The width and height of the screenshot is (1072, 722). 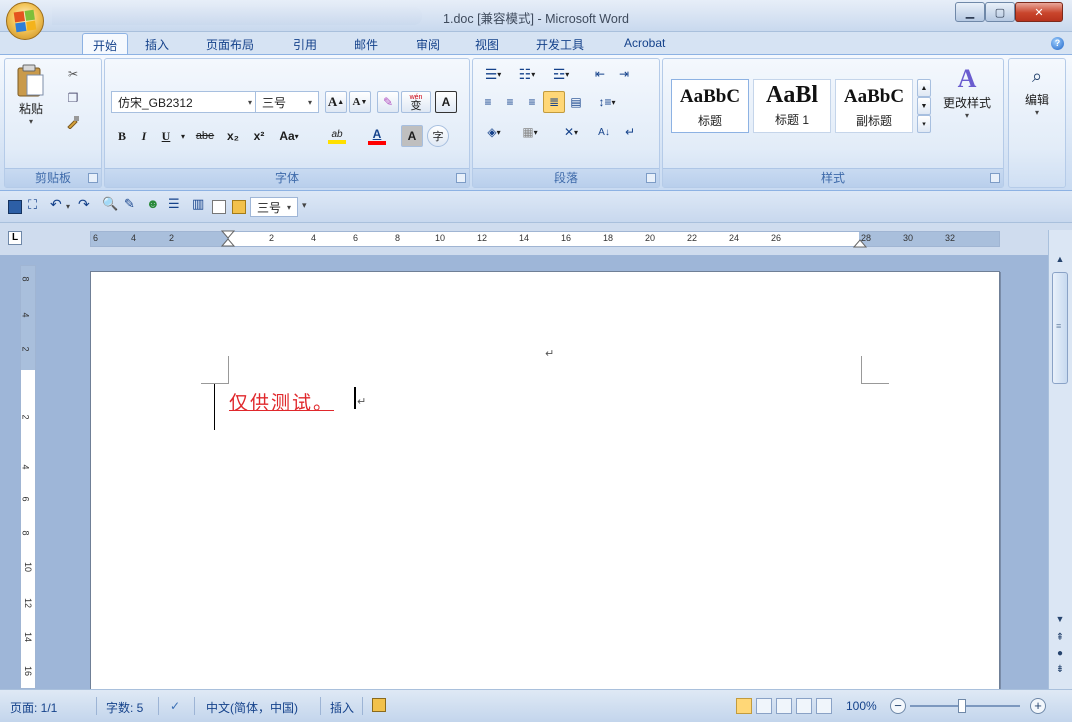 I want to click on right-indent-marker-icon, so click(x=860, y=243).